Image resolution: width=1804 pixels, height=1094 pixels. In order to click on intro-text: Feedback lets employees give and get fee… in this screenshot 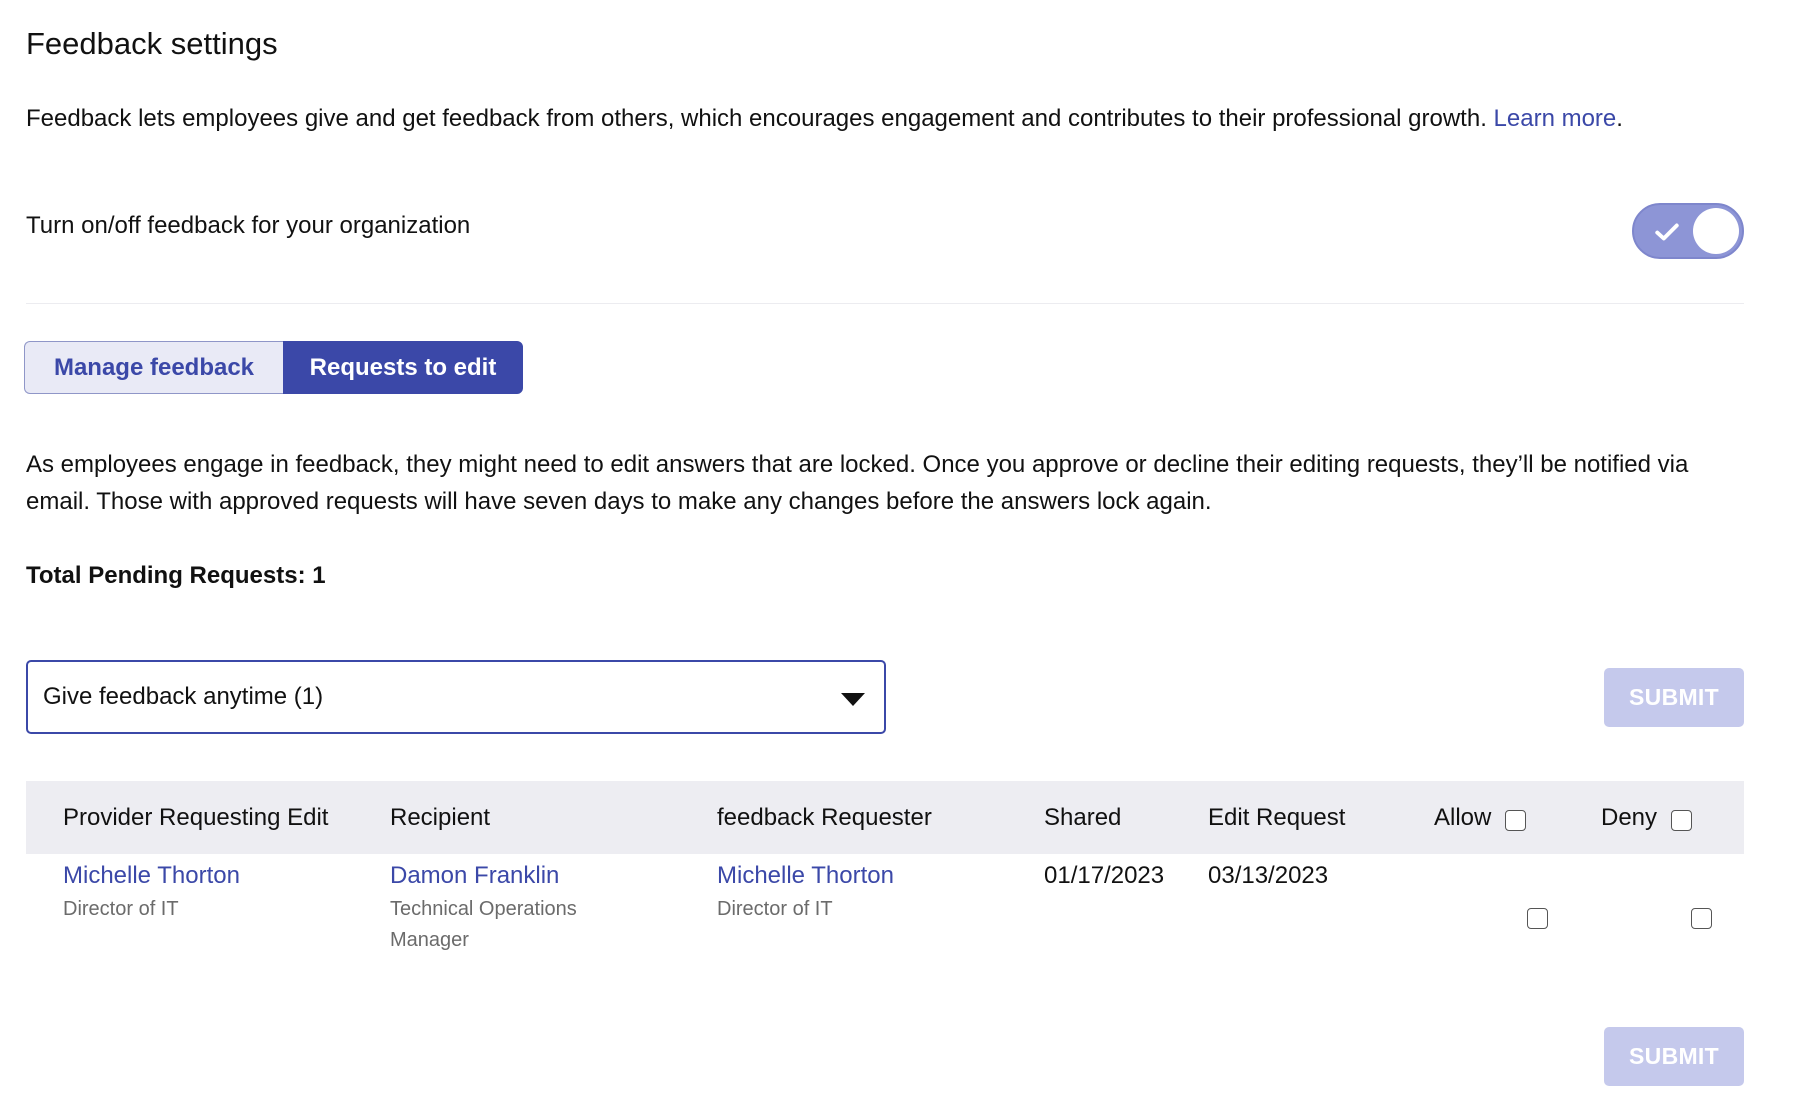, I will do `click(885, 118)`.